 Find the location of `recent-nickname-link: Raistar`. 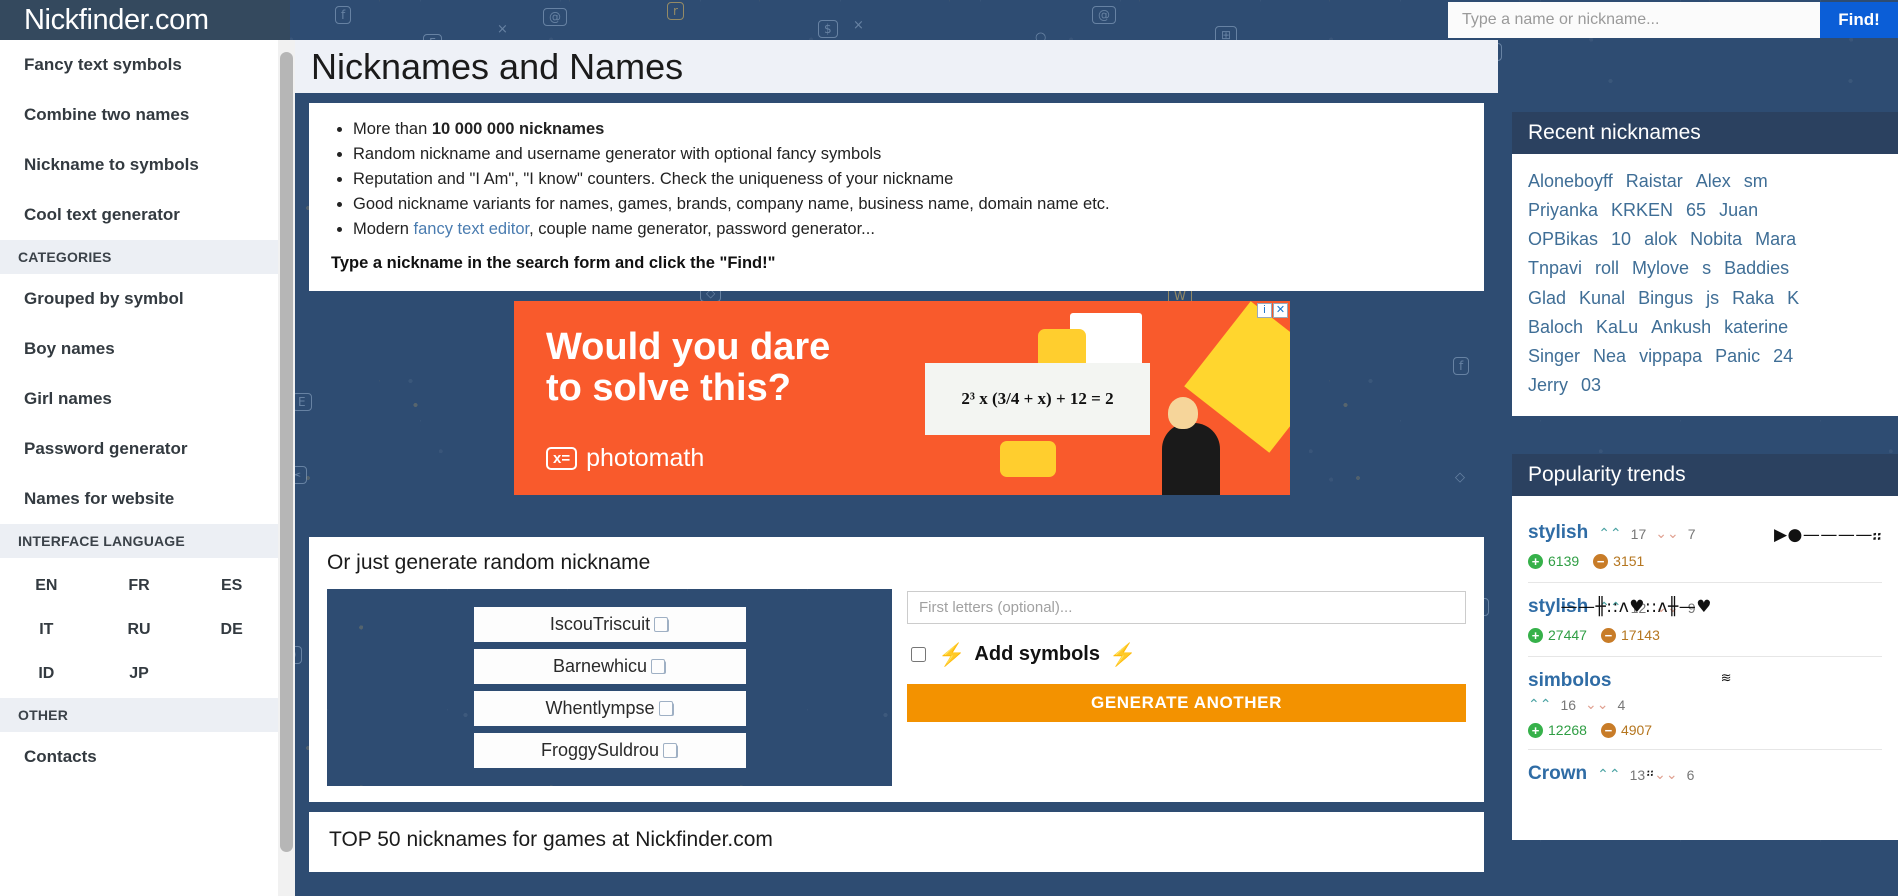

recent-nickname-link: Raistar is located at coordinates (1654, 181).